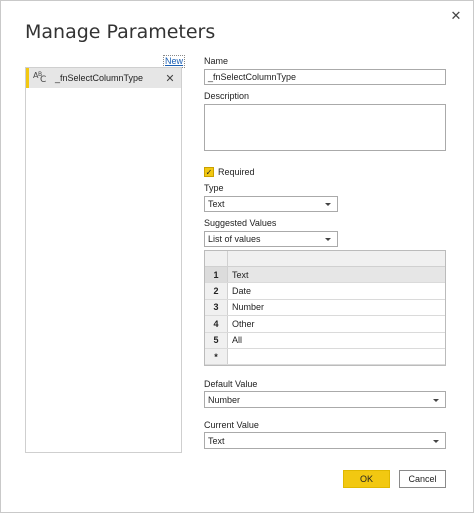 Image resolution: width=474 pixels, height=513 pixels. I want to click on type-dropdown: Text, so click(271, 204).